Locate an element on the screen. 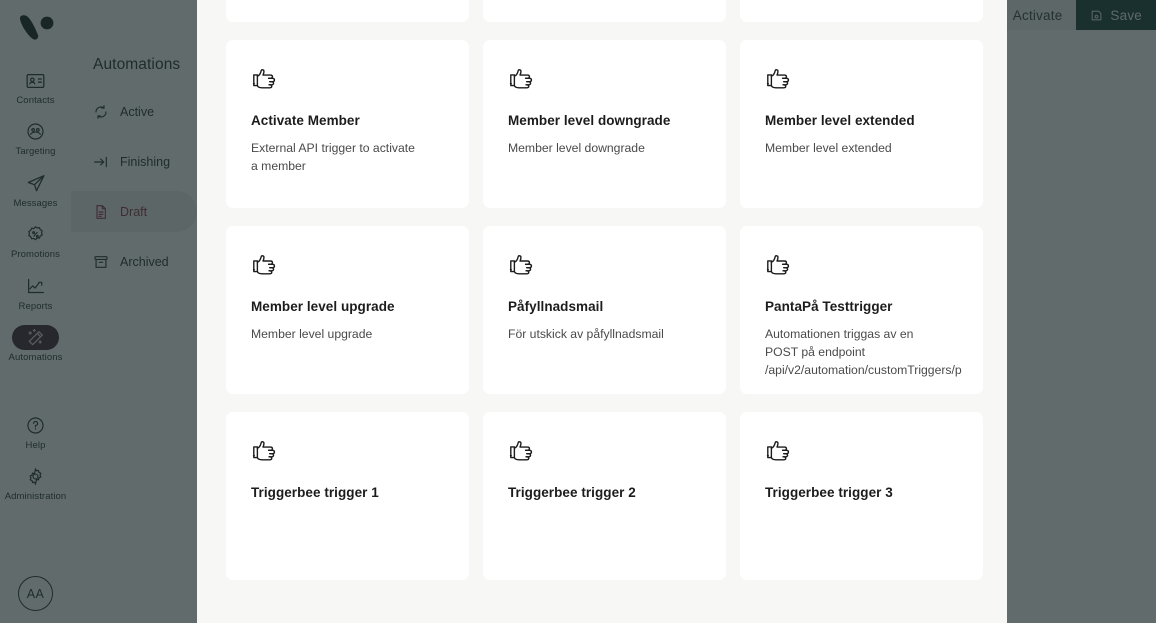  trigger-card: Triggerbee trigger 1 is located at coordinates (347, 496).